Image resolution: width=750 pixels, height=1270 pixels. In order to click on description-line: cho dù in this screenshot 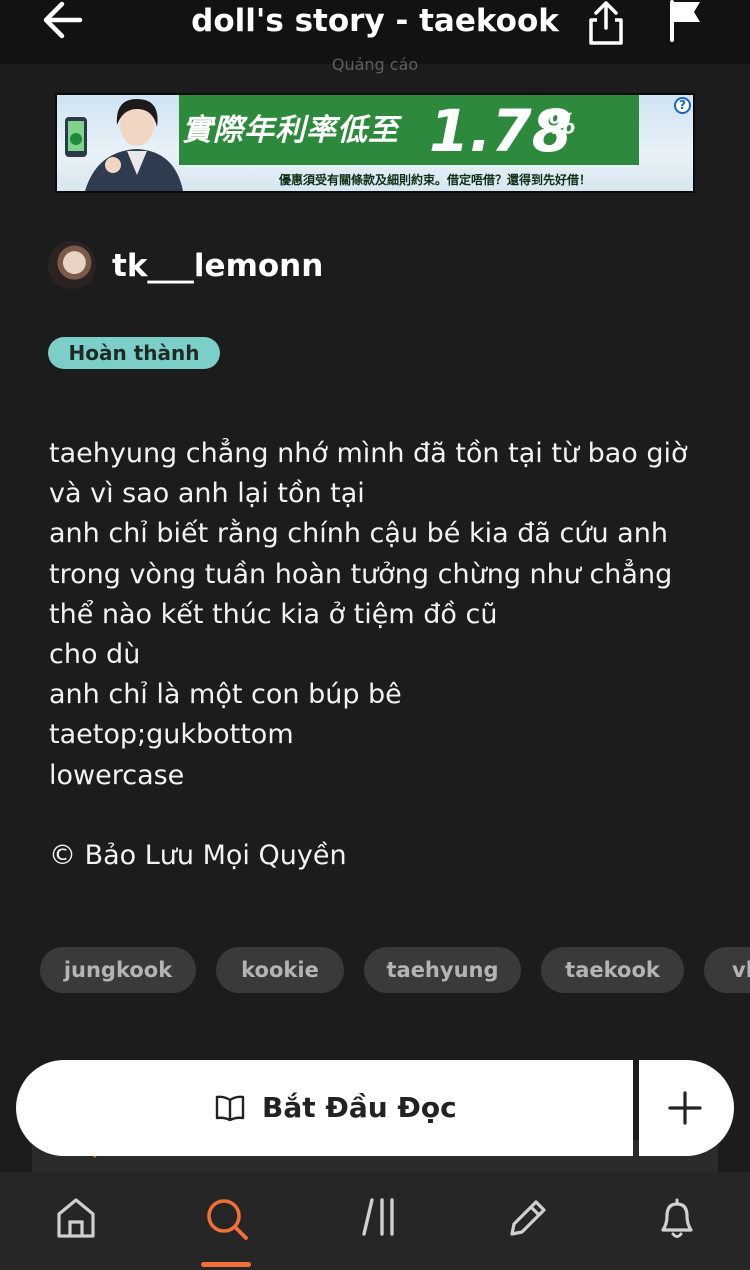, I will do `click(95, 654)`.